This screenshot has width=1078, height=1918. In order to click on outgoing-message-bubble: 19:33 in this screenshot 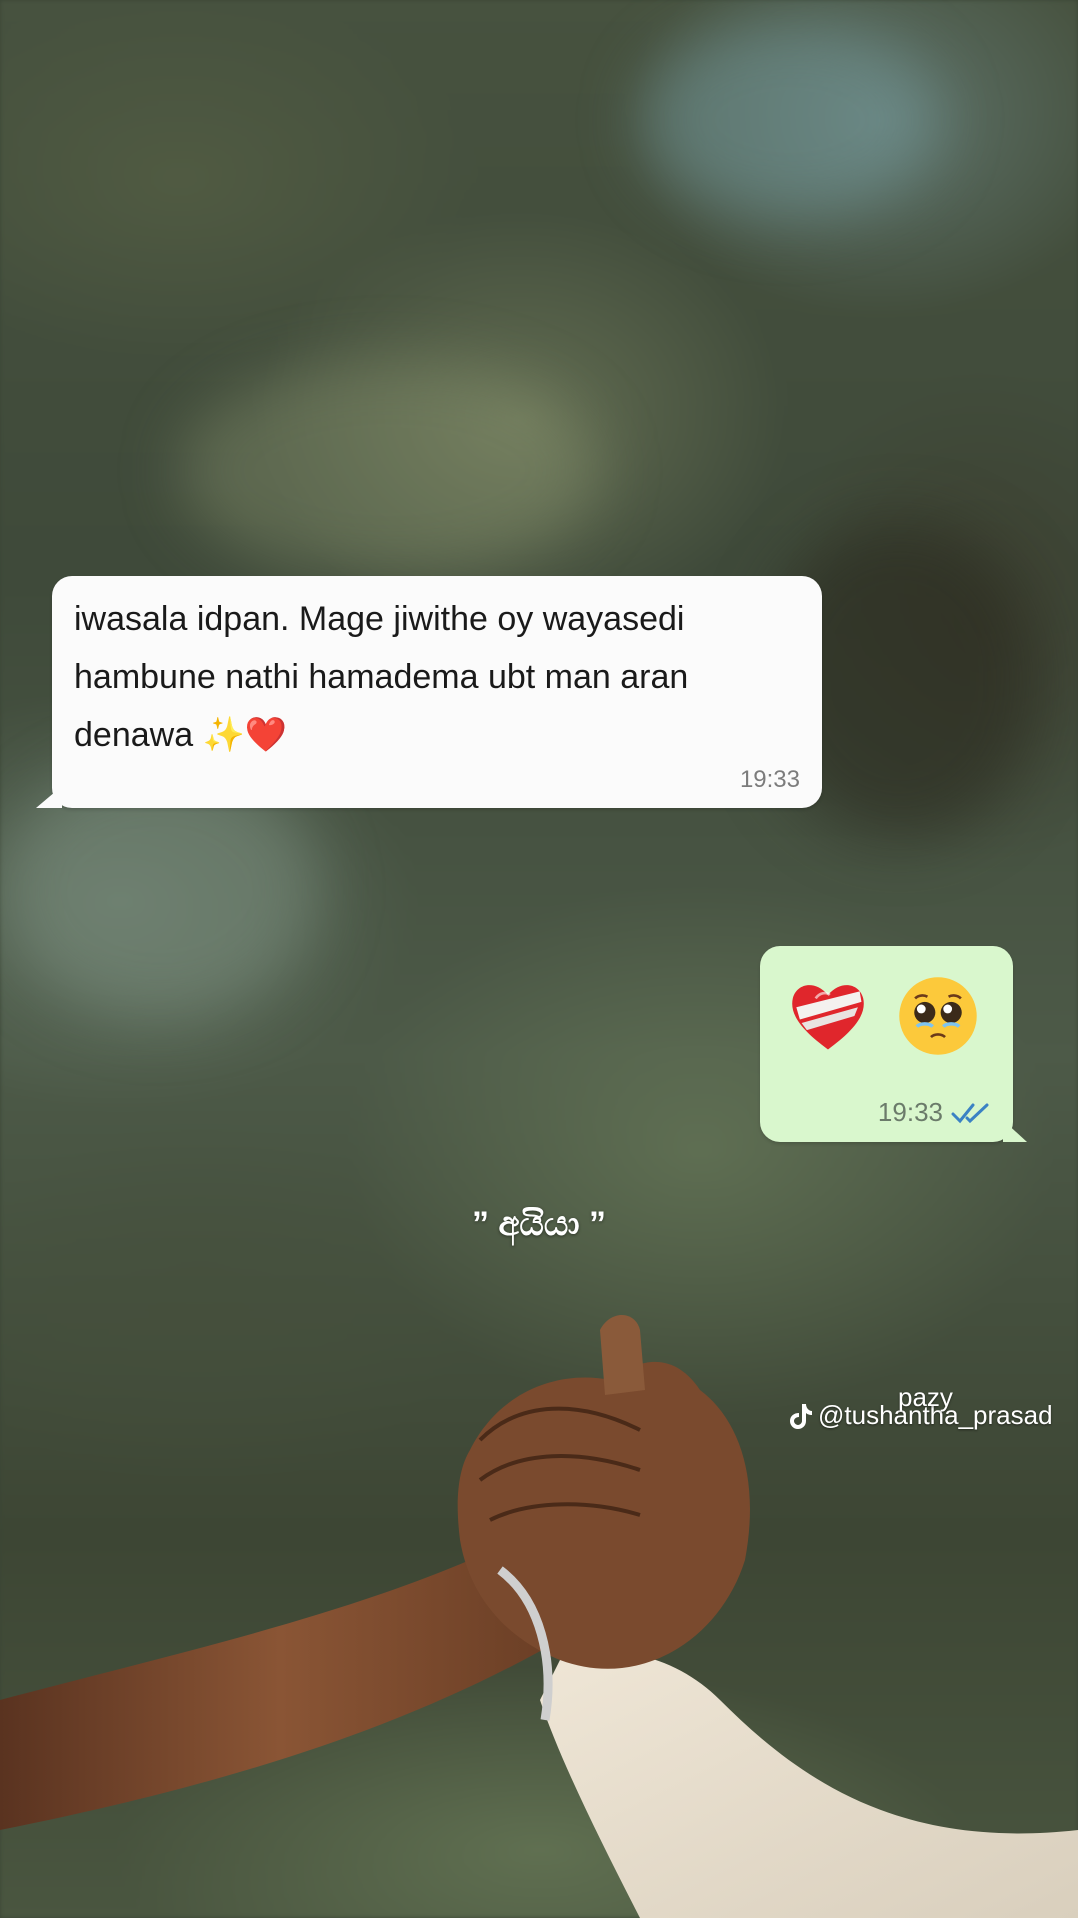, I will do `click(893, 1044)`.